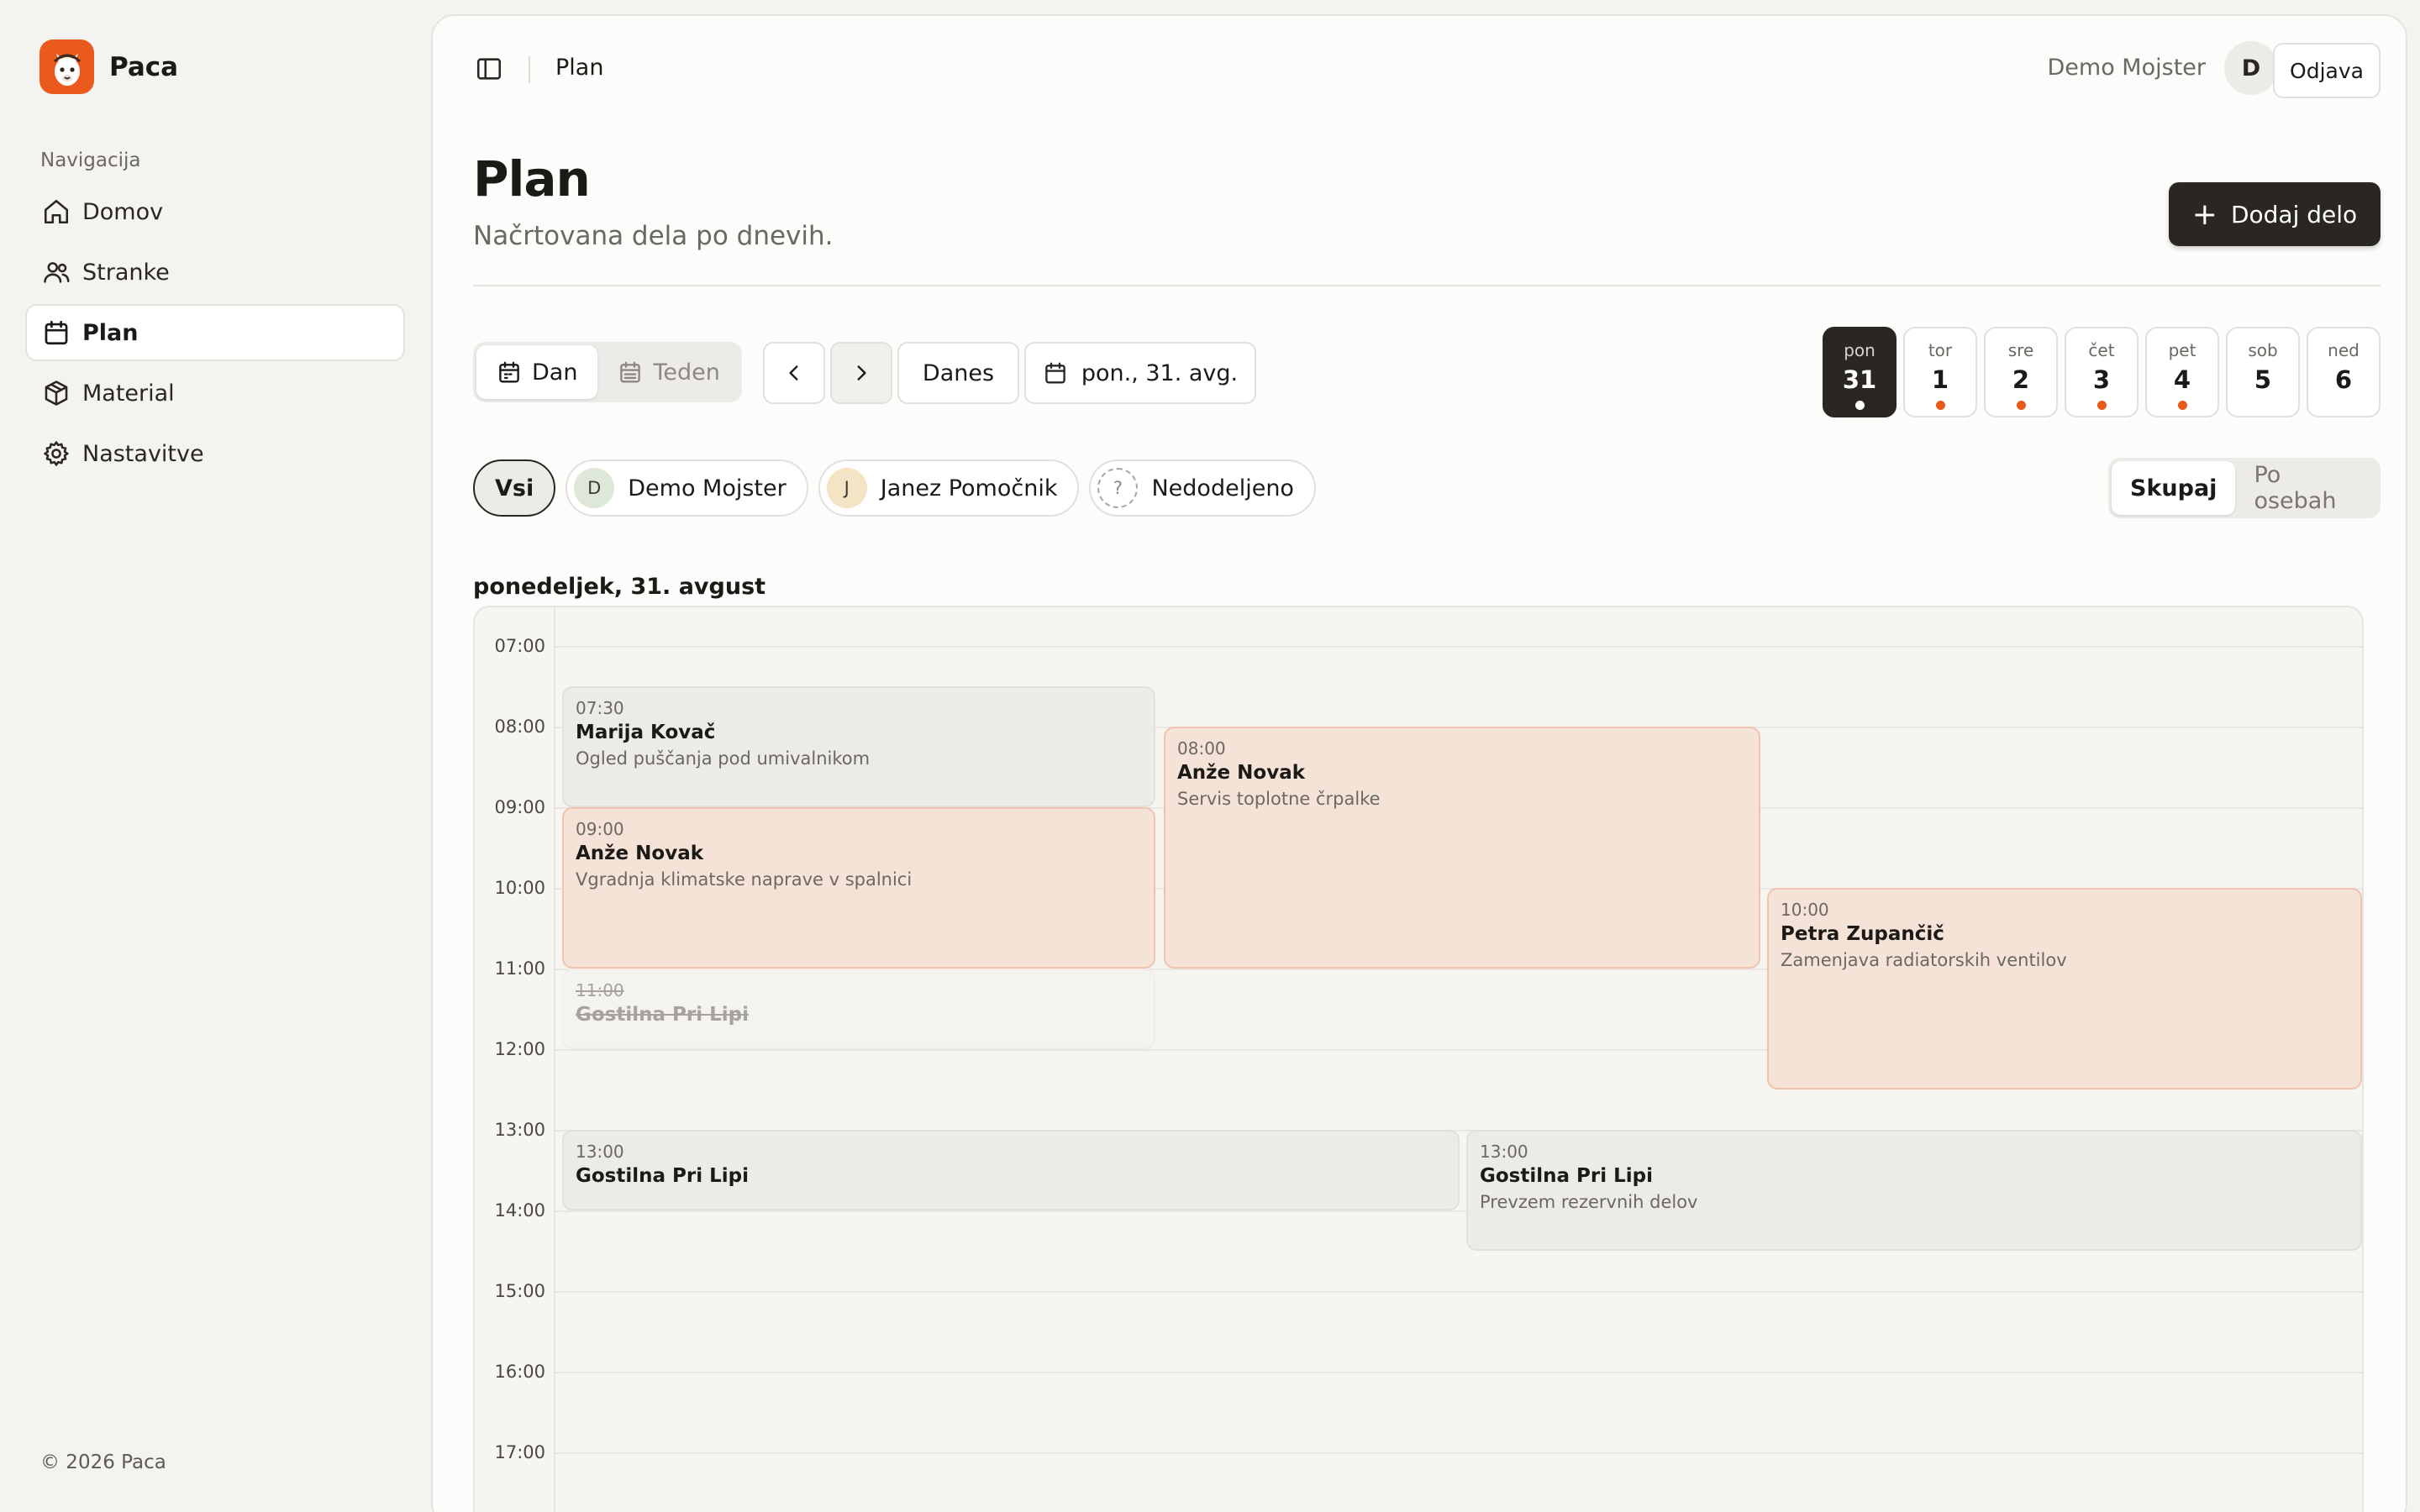 This screenshot has height=1512, width=2420. What do you see at coordinates (861, 373) in the screenshot?
I see `next-day-button` at bounding box center [861, 373].